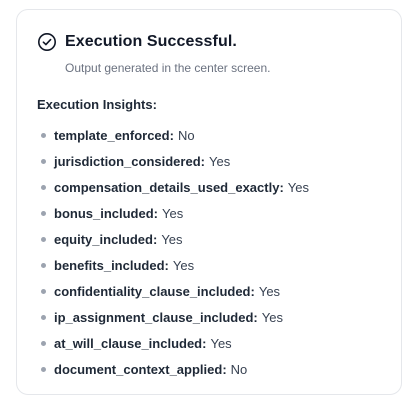 The image size is (419, 419). I want to click on check-circle-icon, so click(47, 42).